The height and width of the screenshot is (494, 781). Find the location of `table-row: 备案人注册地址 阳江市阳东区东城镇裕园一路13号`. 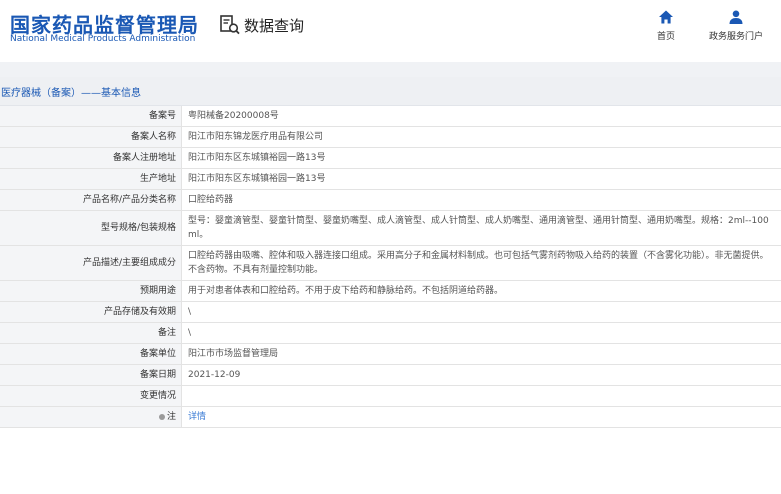

table-row: 备案人注册地址 阳江市阳东区东城镇裕园一路13号 is located at coordinates (390, 158).